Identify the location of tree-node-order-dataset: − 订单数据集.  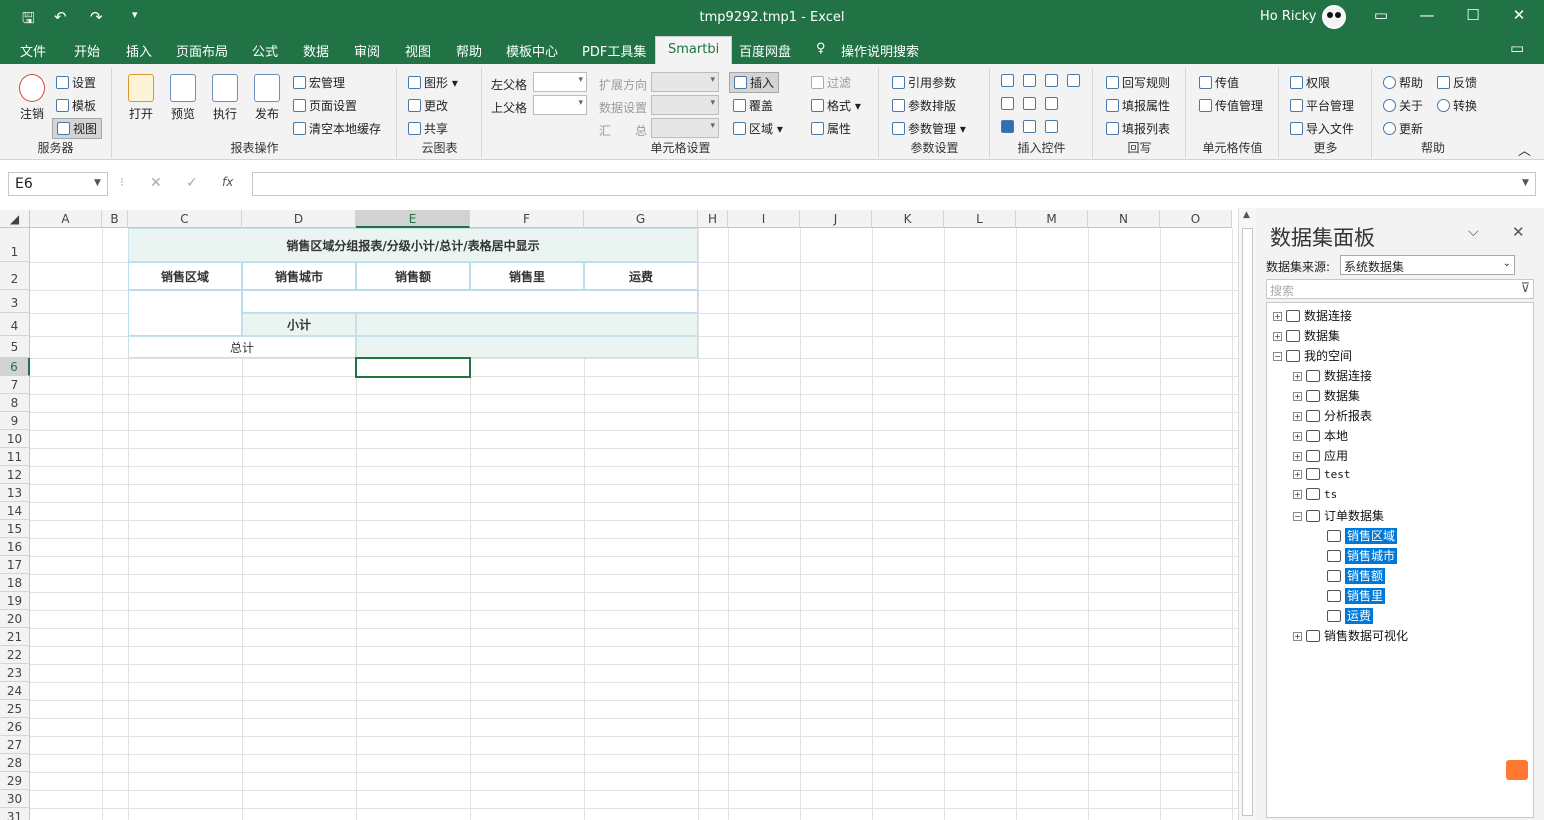
(1338, 515).